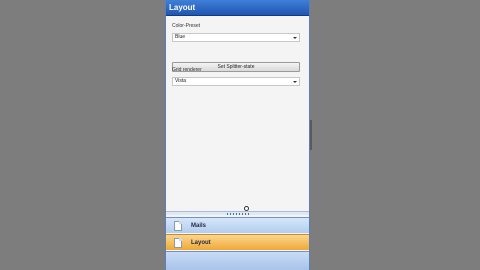 The width and height of the screenshot is (480, 270). What do you see at coordinates (186, 26) in the screenshot?
I see `color-preset-label: Color-Preset` at bounding box center [186, 26].